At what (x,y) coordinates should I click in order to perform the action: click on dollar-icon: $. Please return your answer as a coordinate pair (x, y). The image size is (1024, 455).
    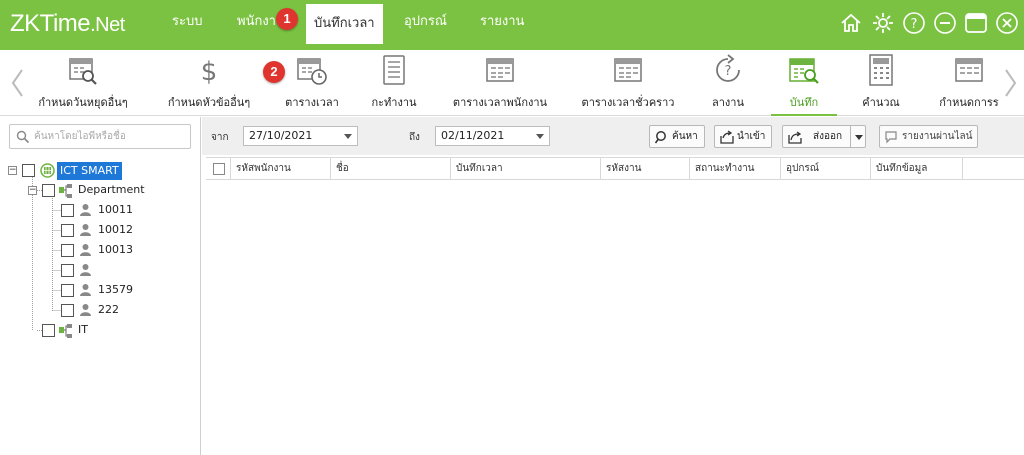
    Looking at the image, I should click on (209, 72).